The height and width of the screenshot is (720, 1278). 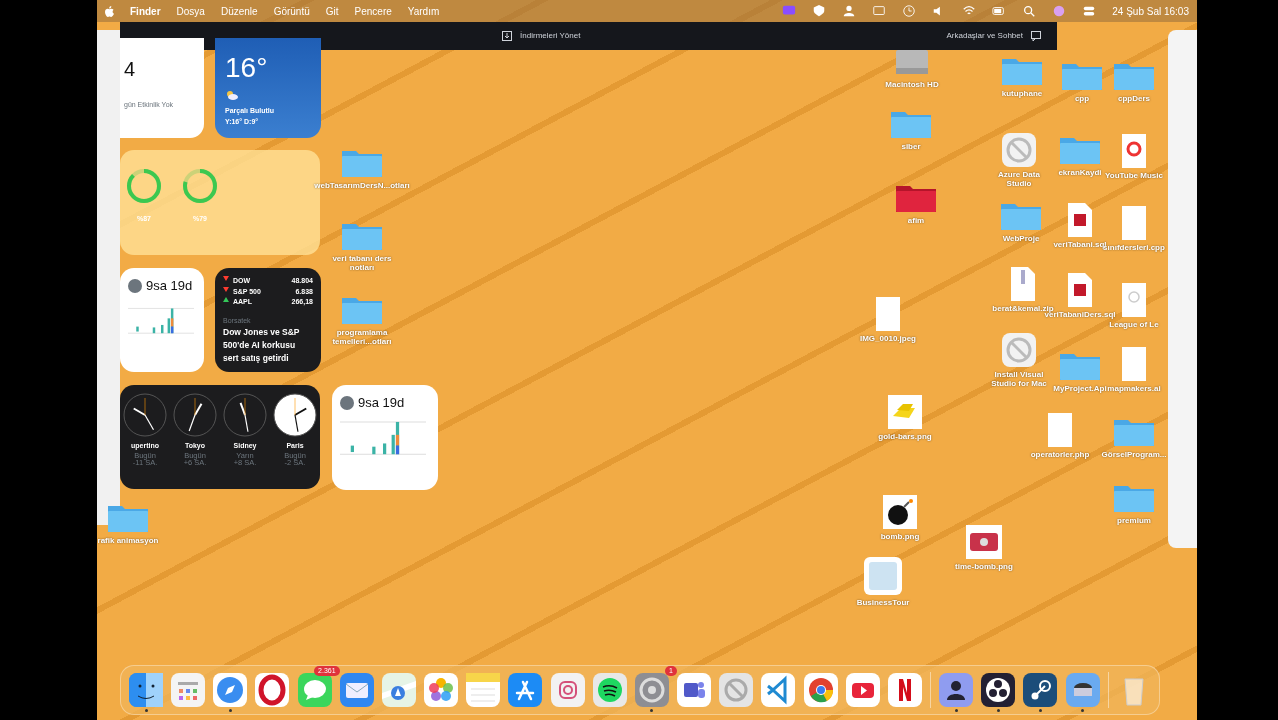 What do you see at coordinates (507, 36) in the screenshot?
I see `download-icon` at bounding box center [507, 36].